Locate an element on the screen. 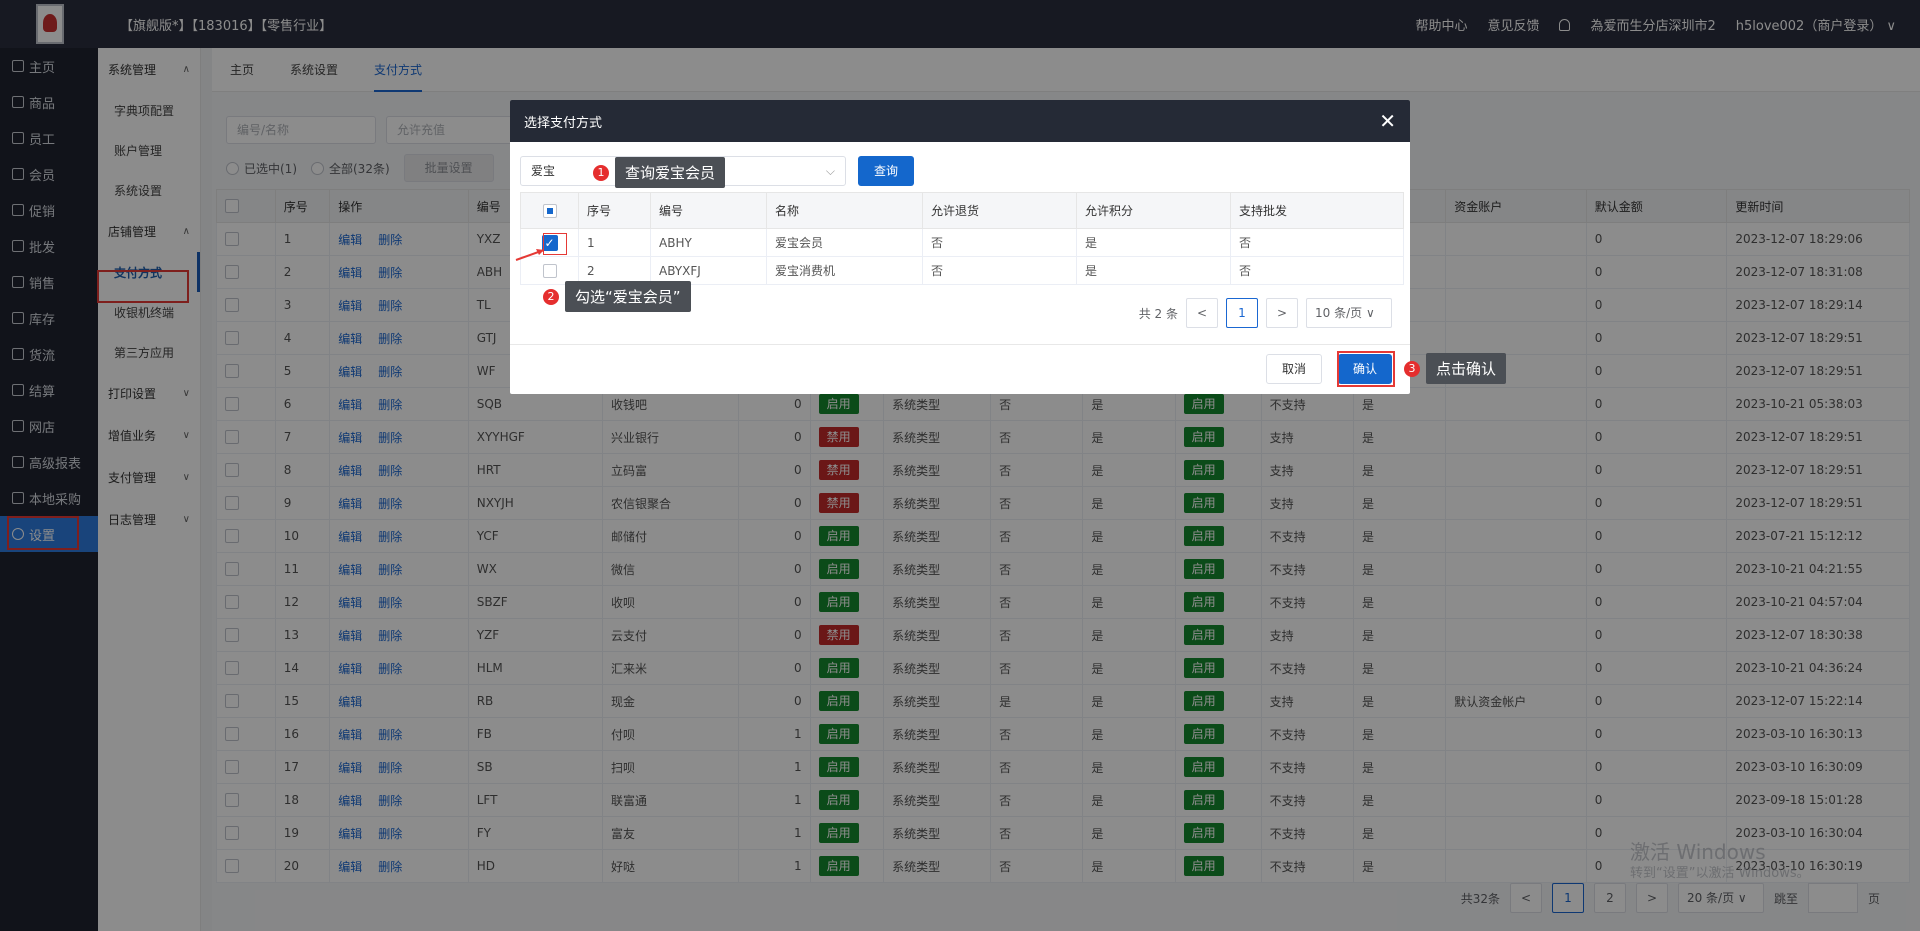 The width and height of the screenshot is (1920, 931). dialog-cell: ABHY is located at coordinates (708, 242).